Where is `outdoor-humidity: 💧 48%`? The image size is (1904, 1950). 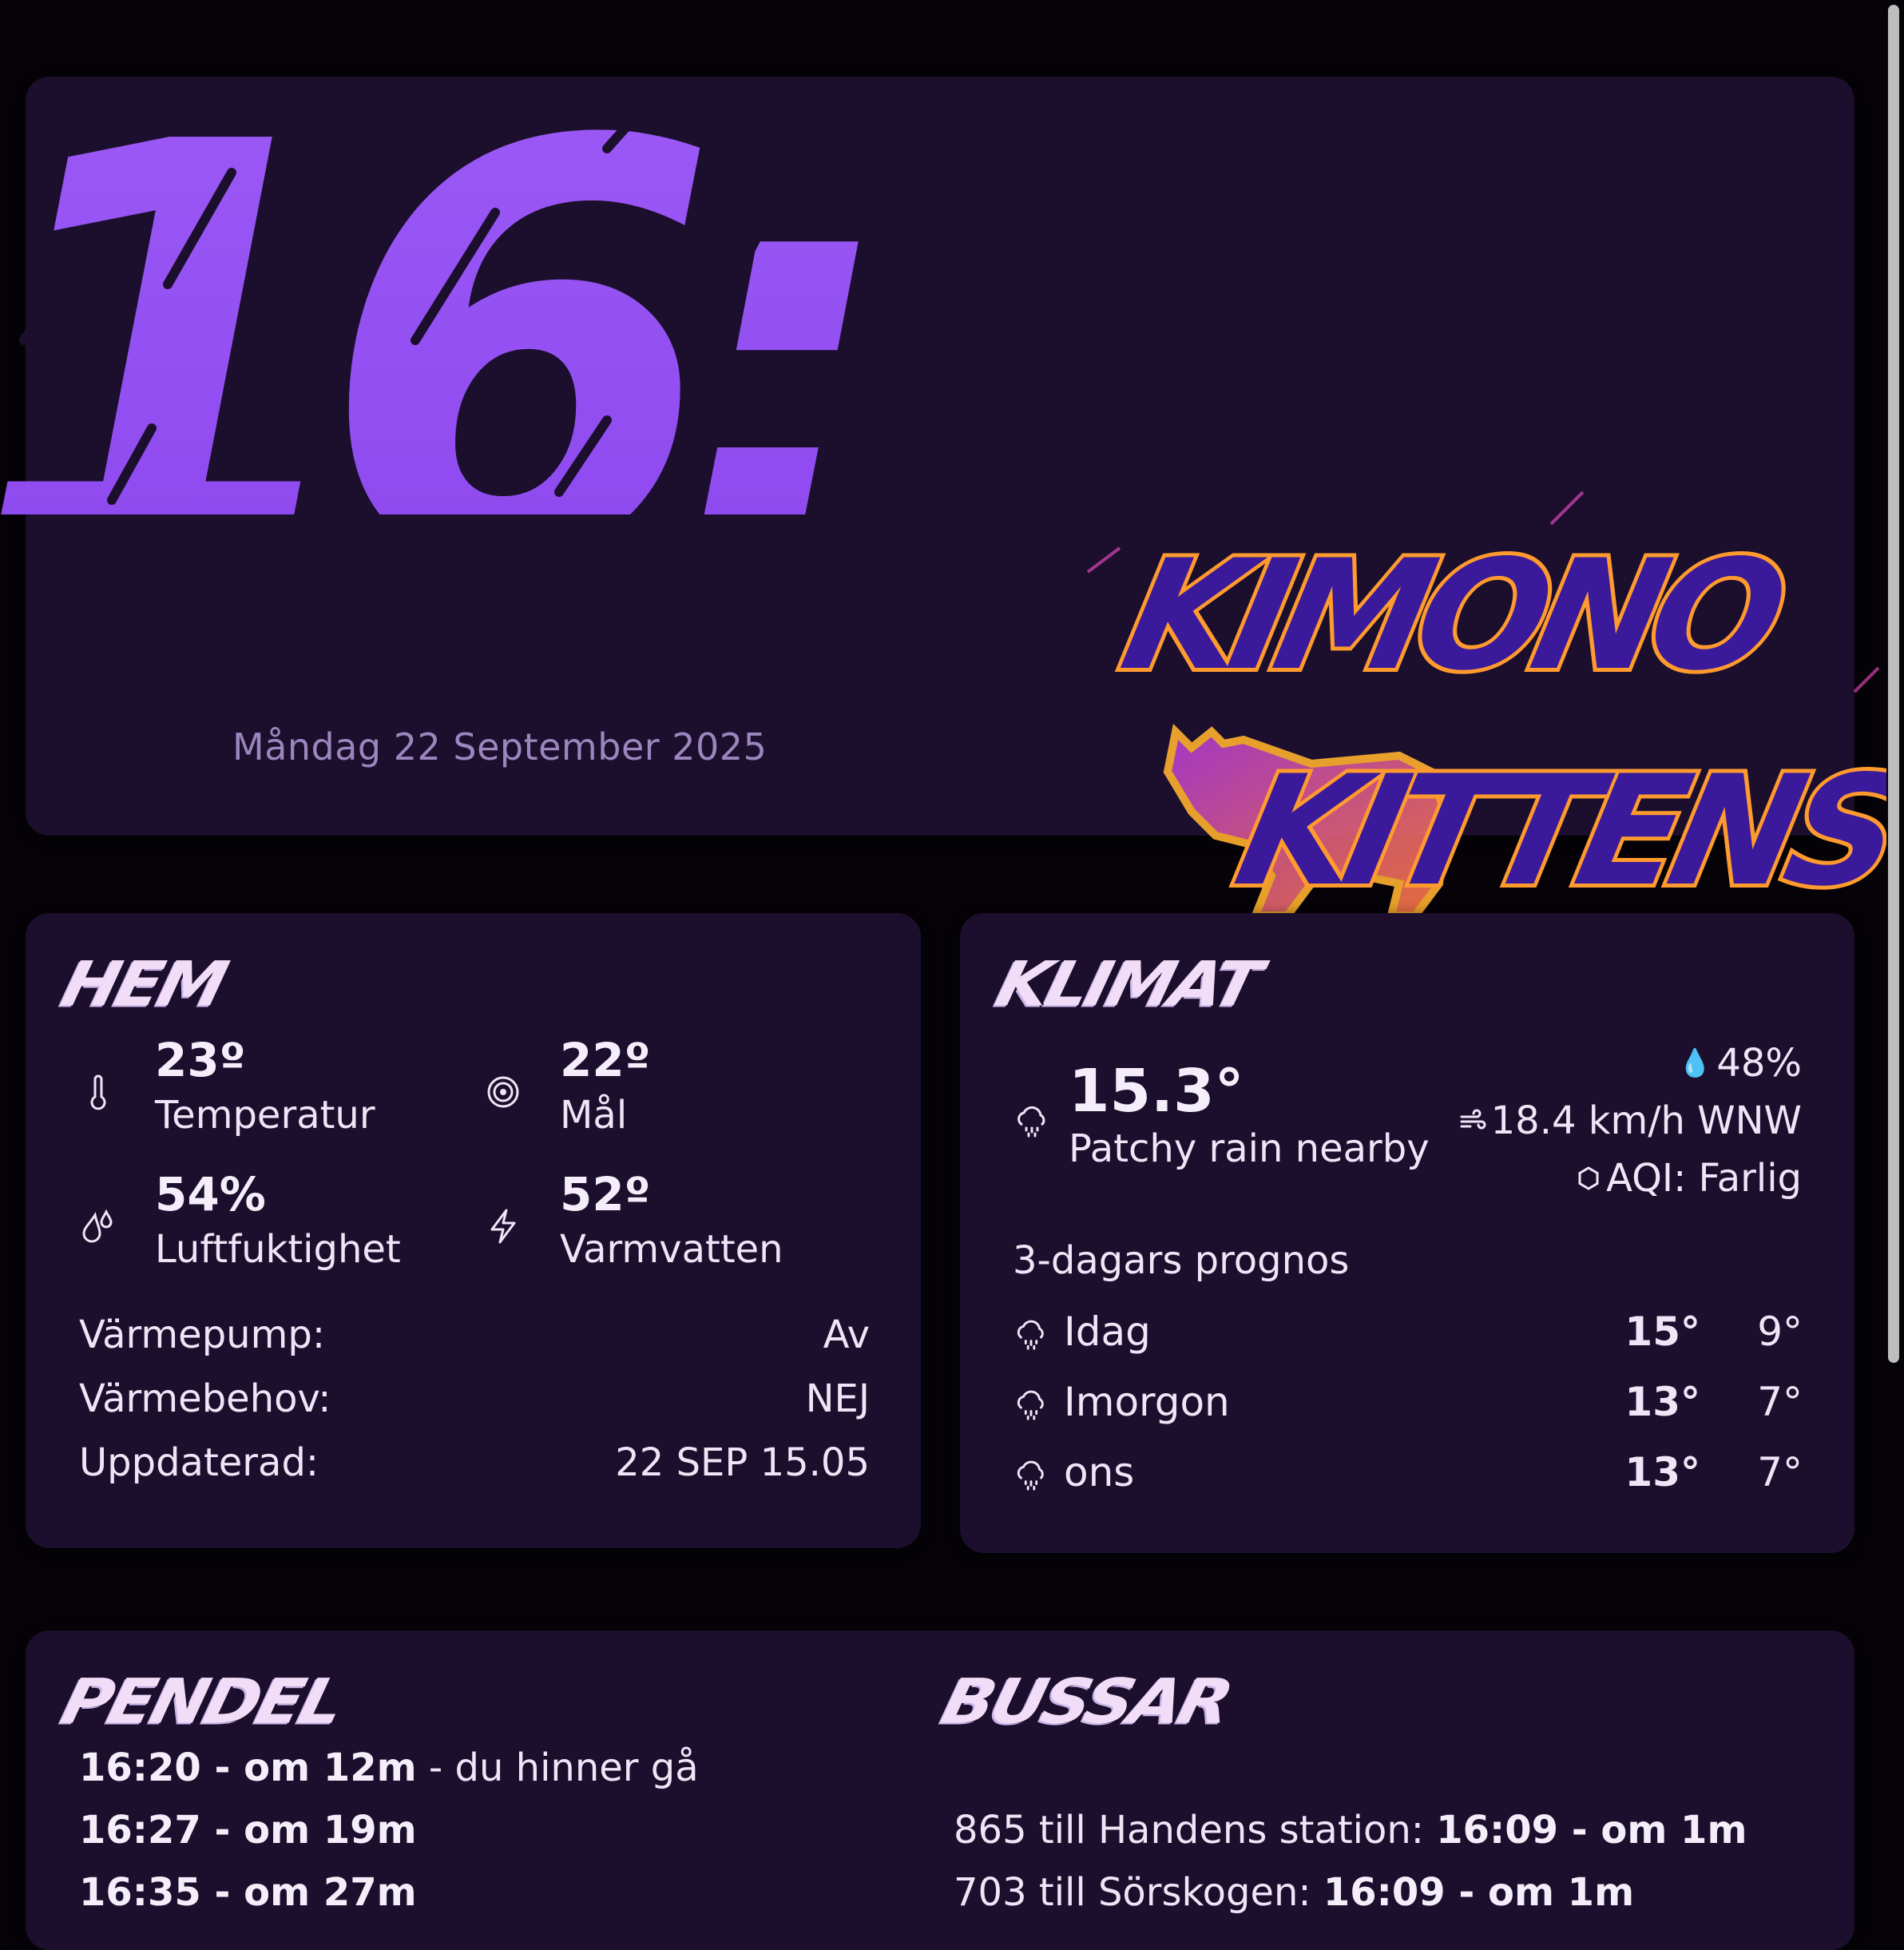
outdoor-humidity: 💧 48% is located at coordinates (1740, 1063).